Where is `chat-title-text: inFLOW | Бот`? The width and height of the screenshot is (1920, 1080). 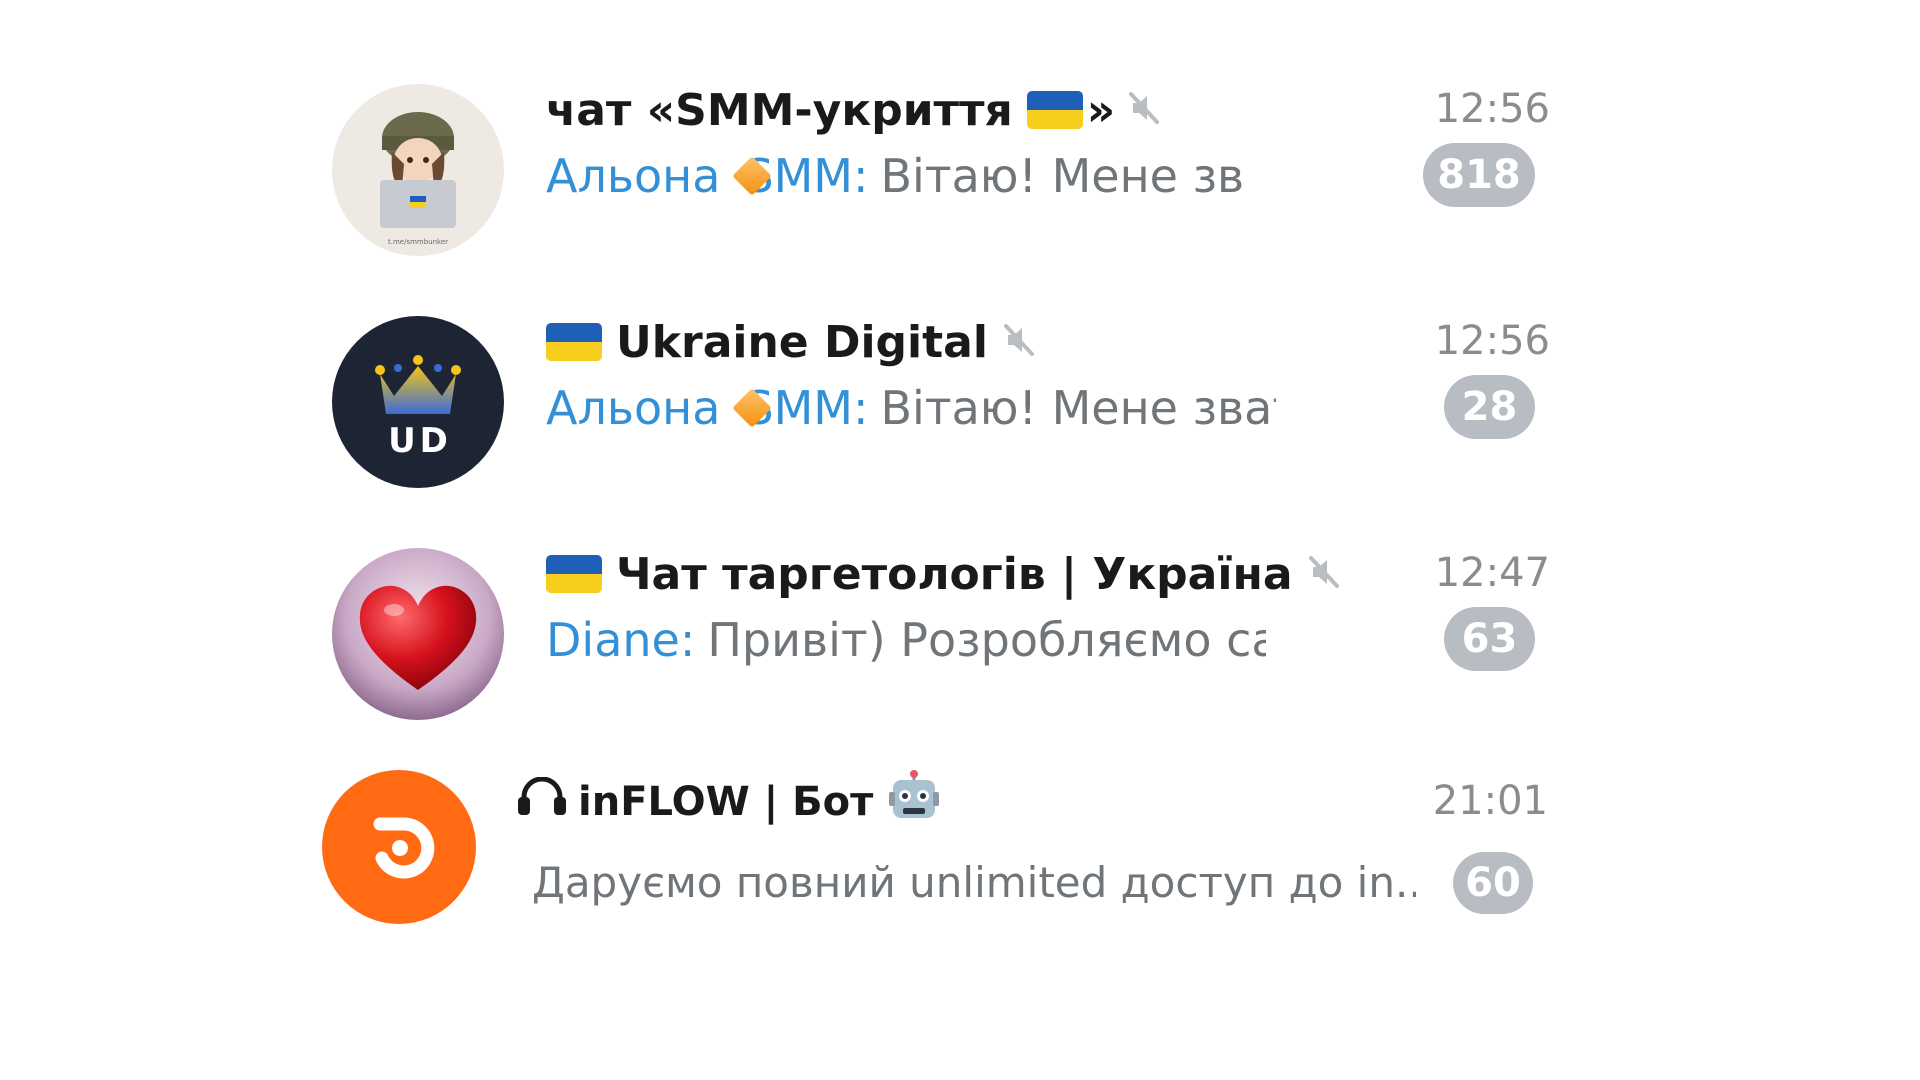
chat-title-text: inFLOW | Бот is located at coordinates (726, 802).